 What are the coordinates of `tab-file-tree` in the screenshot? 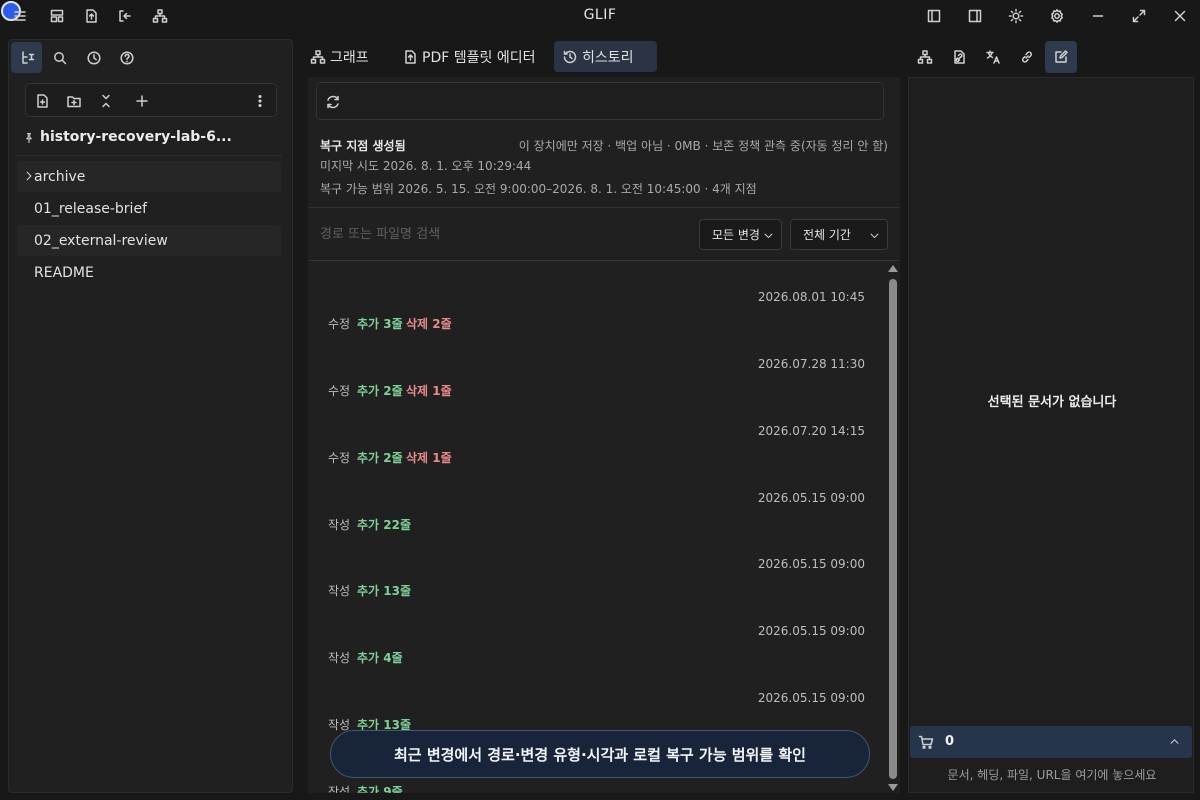 It's located at (26, 57).